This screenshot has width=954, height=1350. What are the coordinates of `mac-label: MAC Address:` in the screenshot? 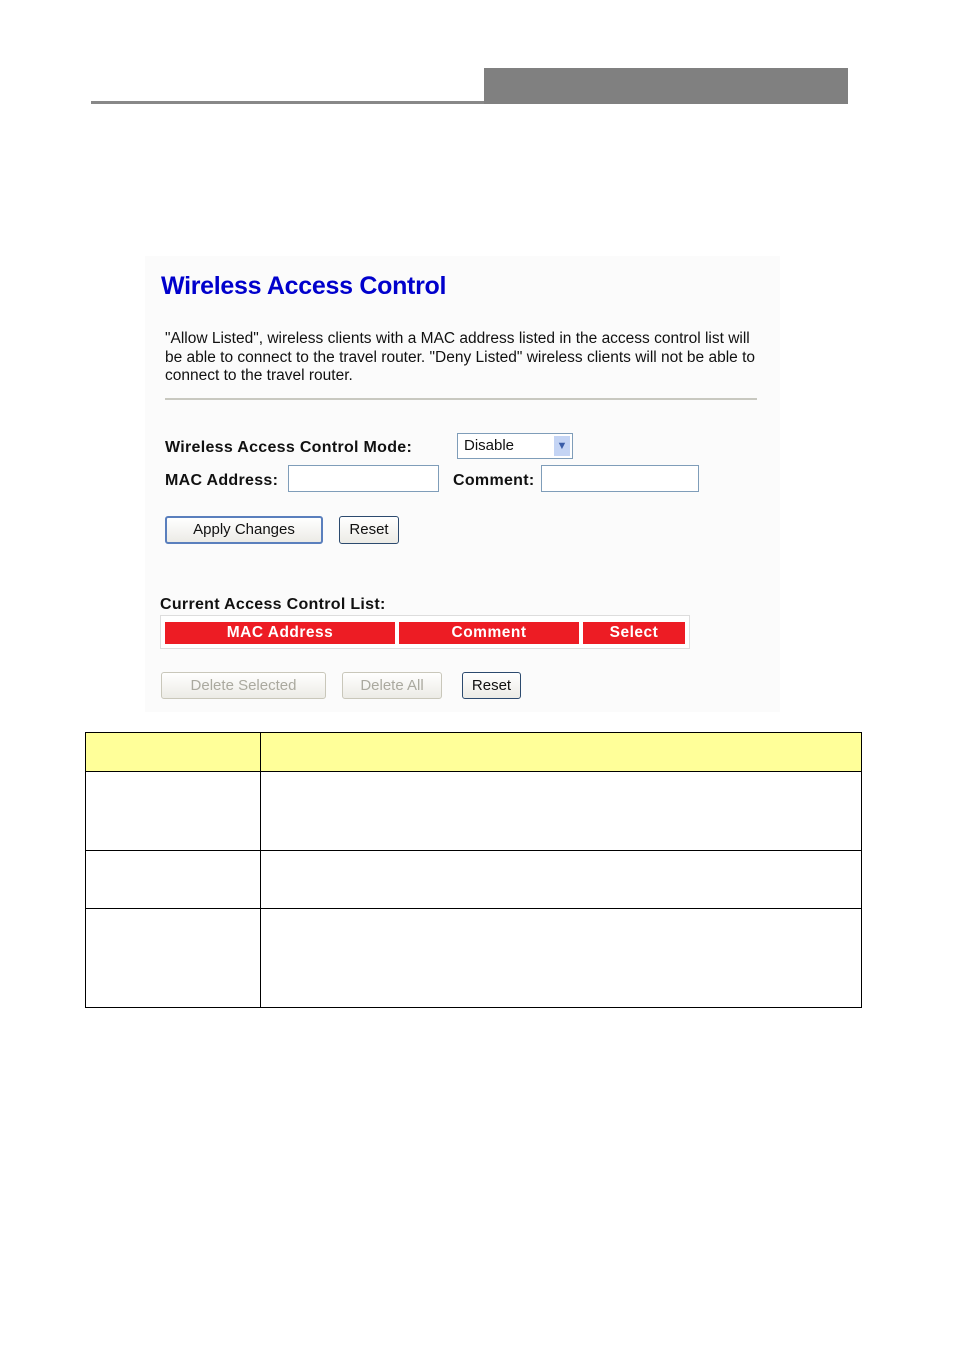 It's located at (222, 480).